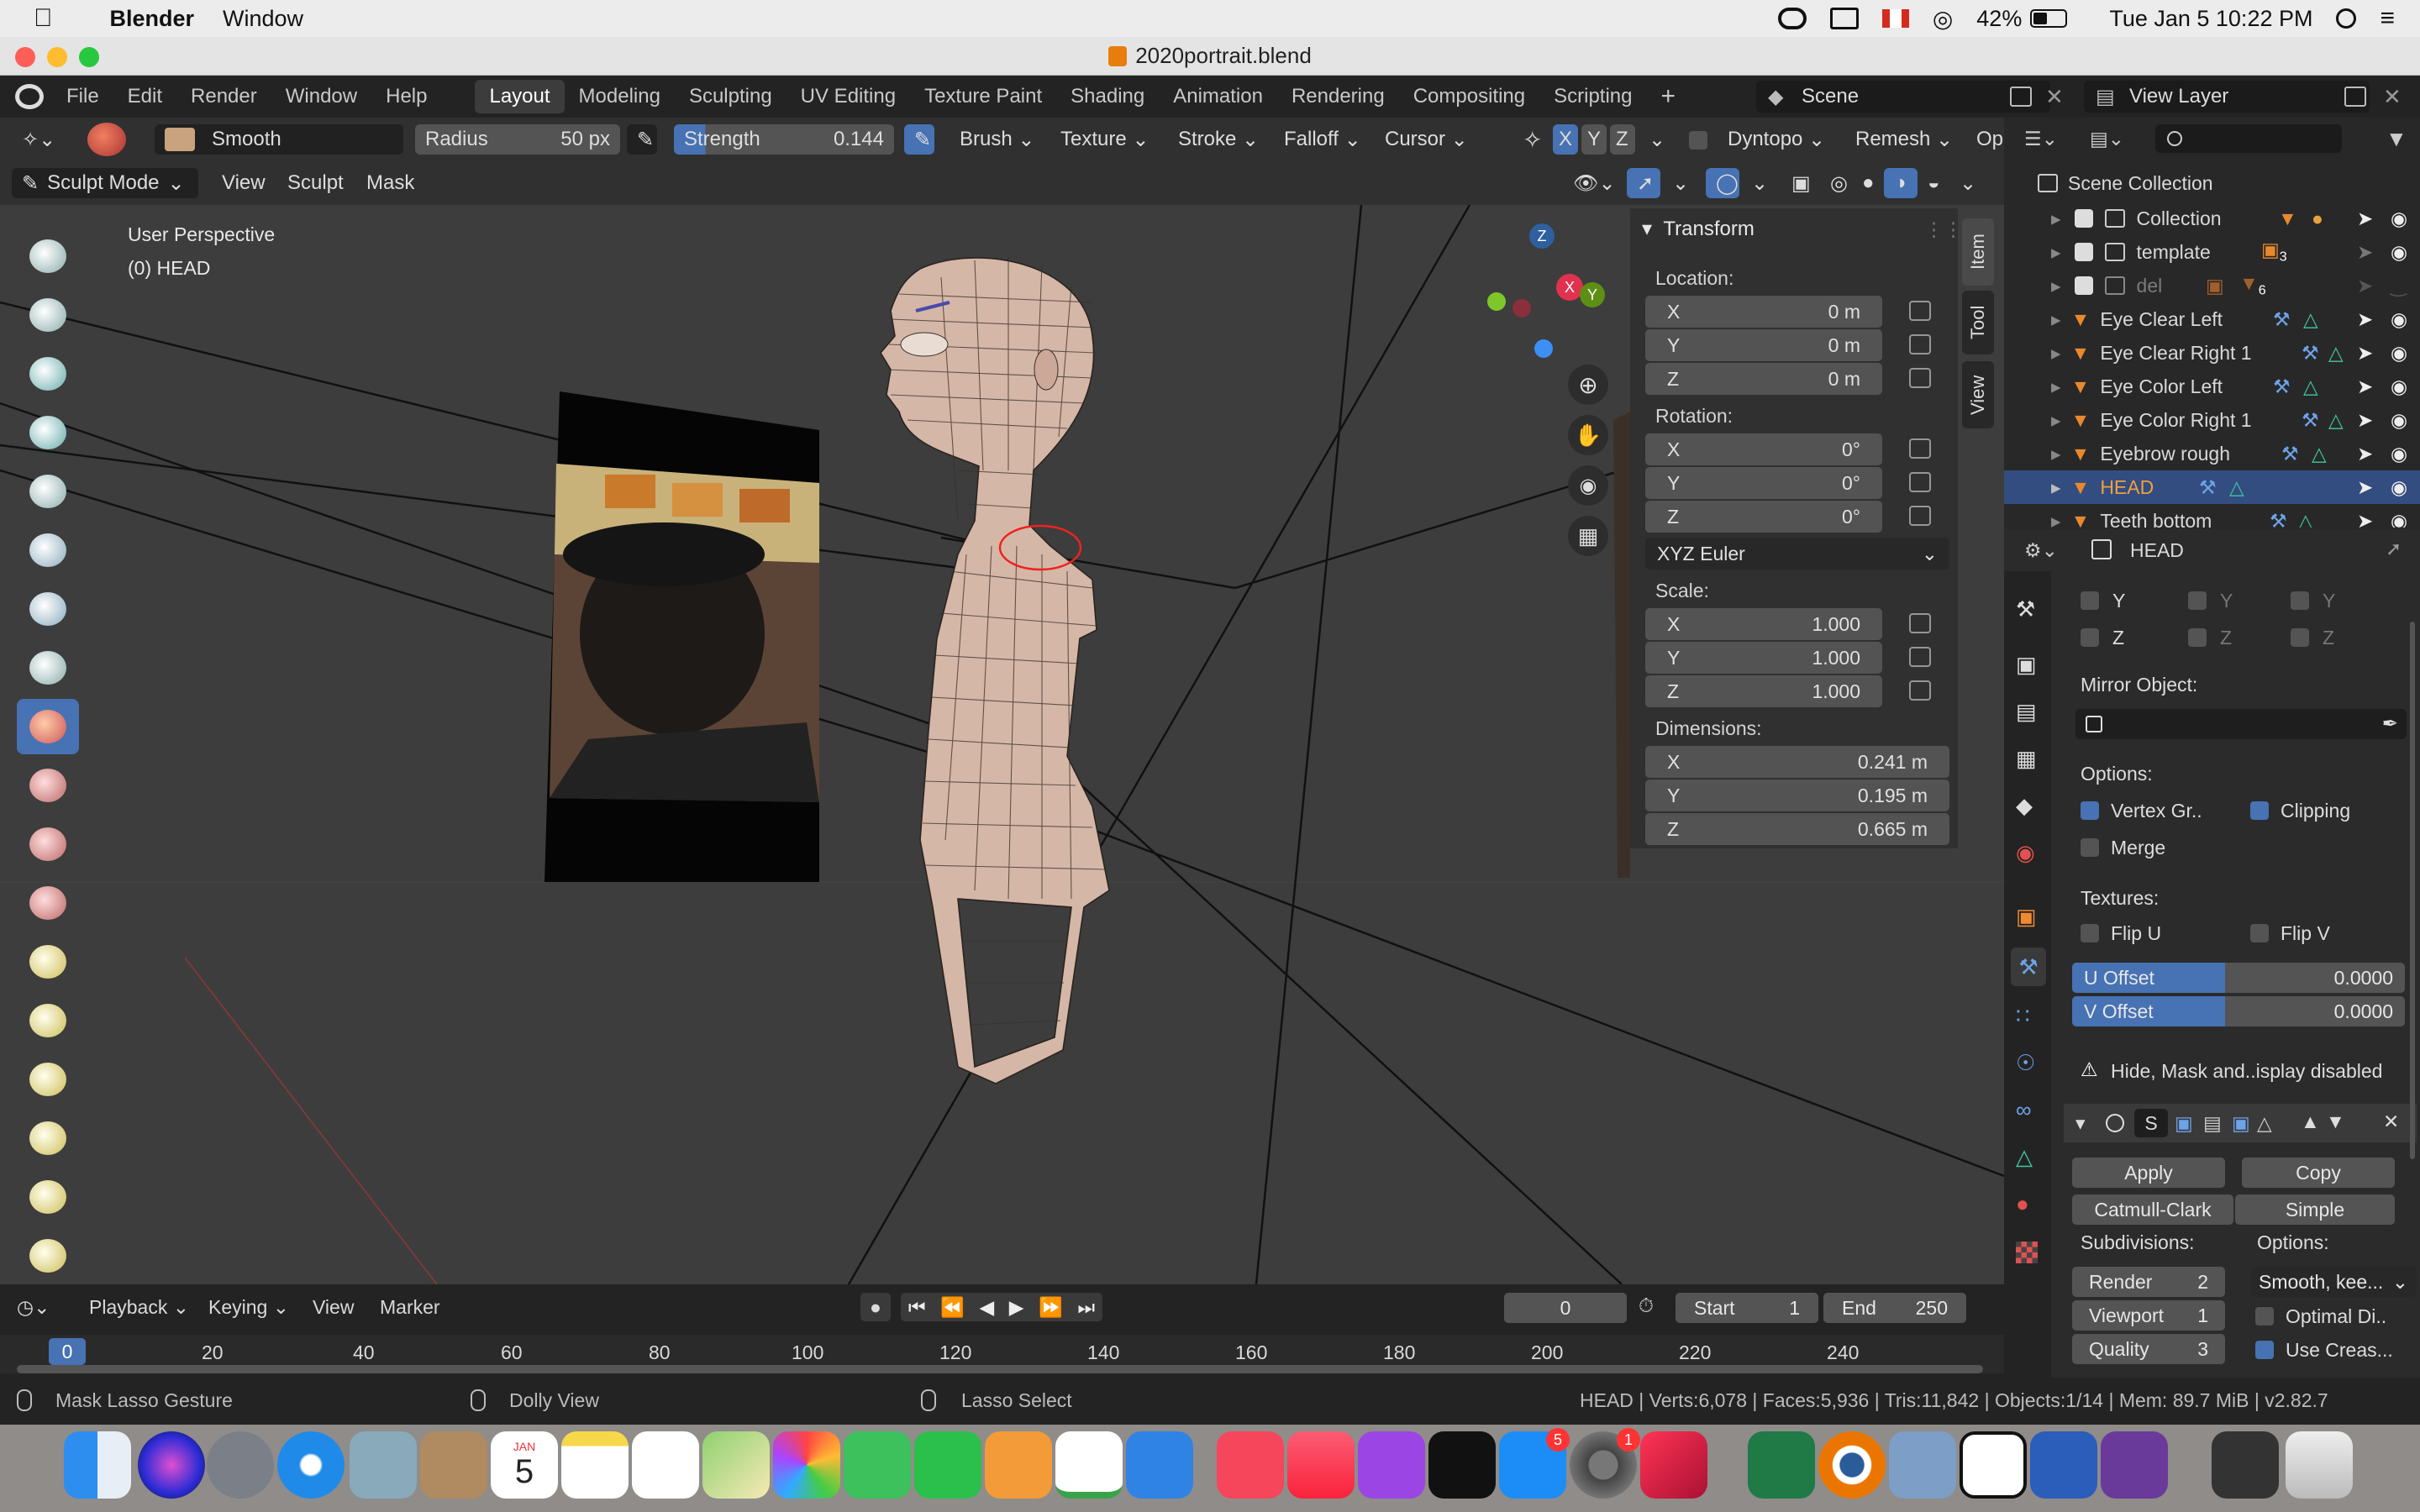  What do you see at coordinates (2300, 600) in the screenshot?
I see `mirror-y-checkbox` at bounding box center [2300, 600].